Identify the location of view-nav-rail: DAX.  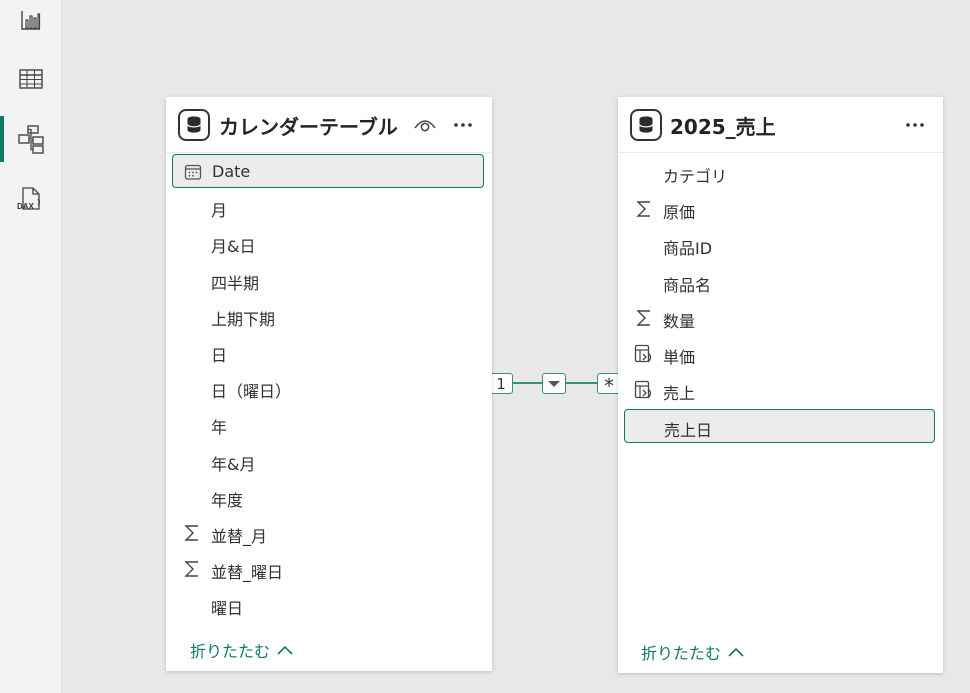
(31, 346).